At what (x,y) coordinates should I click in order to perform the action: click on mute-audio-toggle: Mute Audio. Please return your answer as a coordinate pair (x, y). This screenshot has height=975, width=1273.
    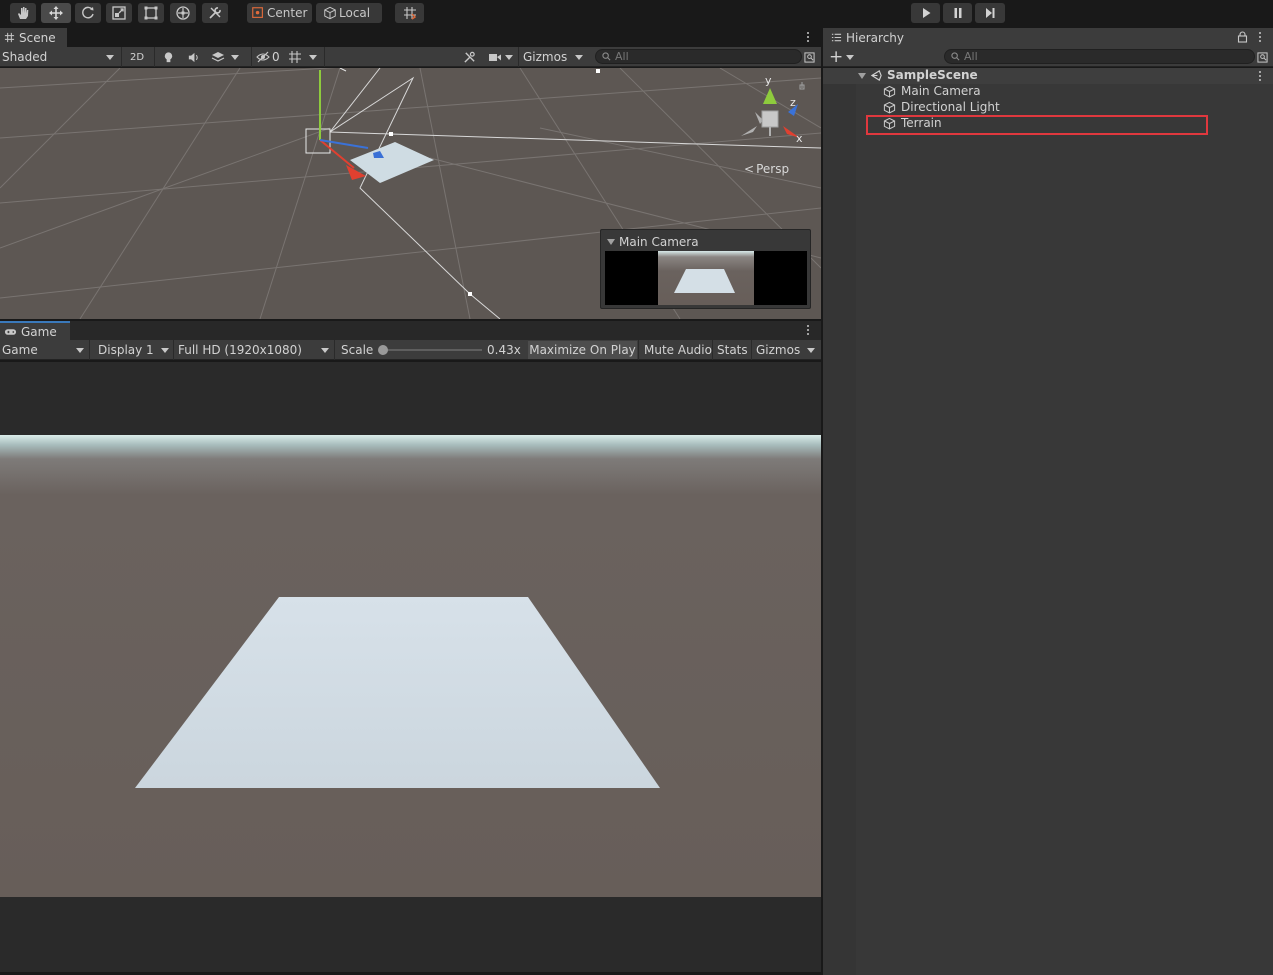
    Looking at the image, I should click on (678, 350).